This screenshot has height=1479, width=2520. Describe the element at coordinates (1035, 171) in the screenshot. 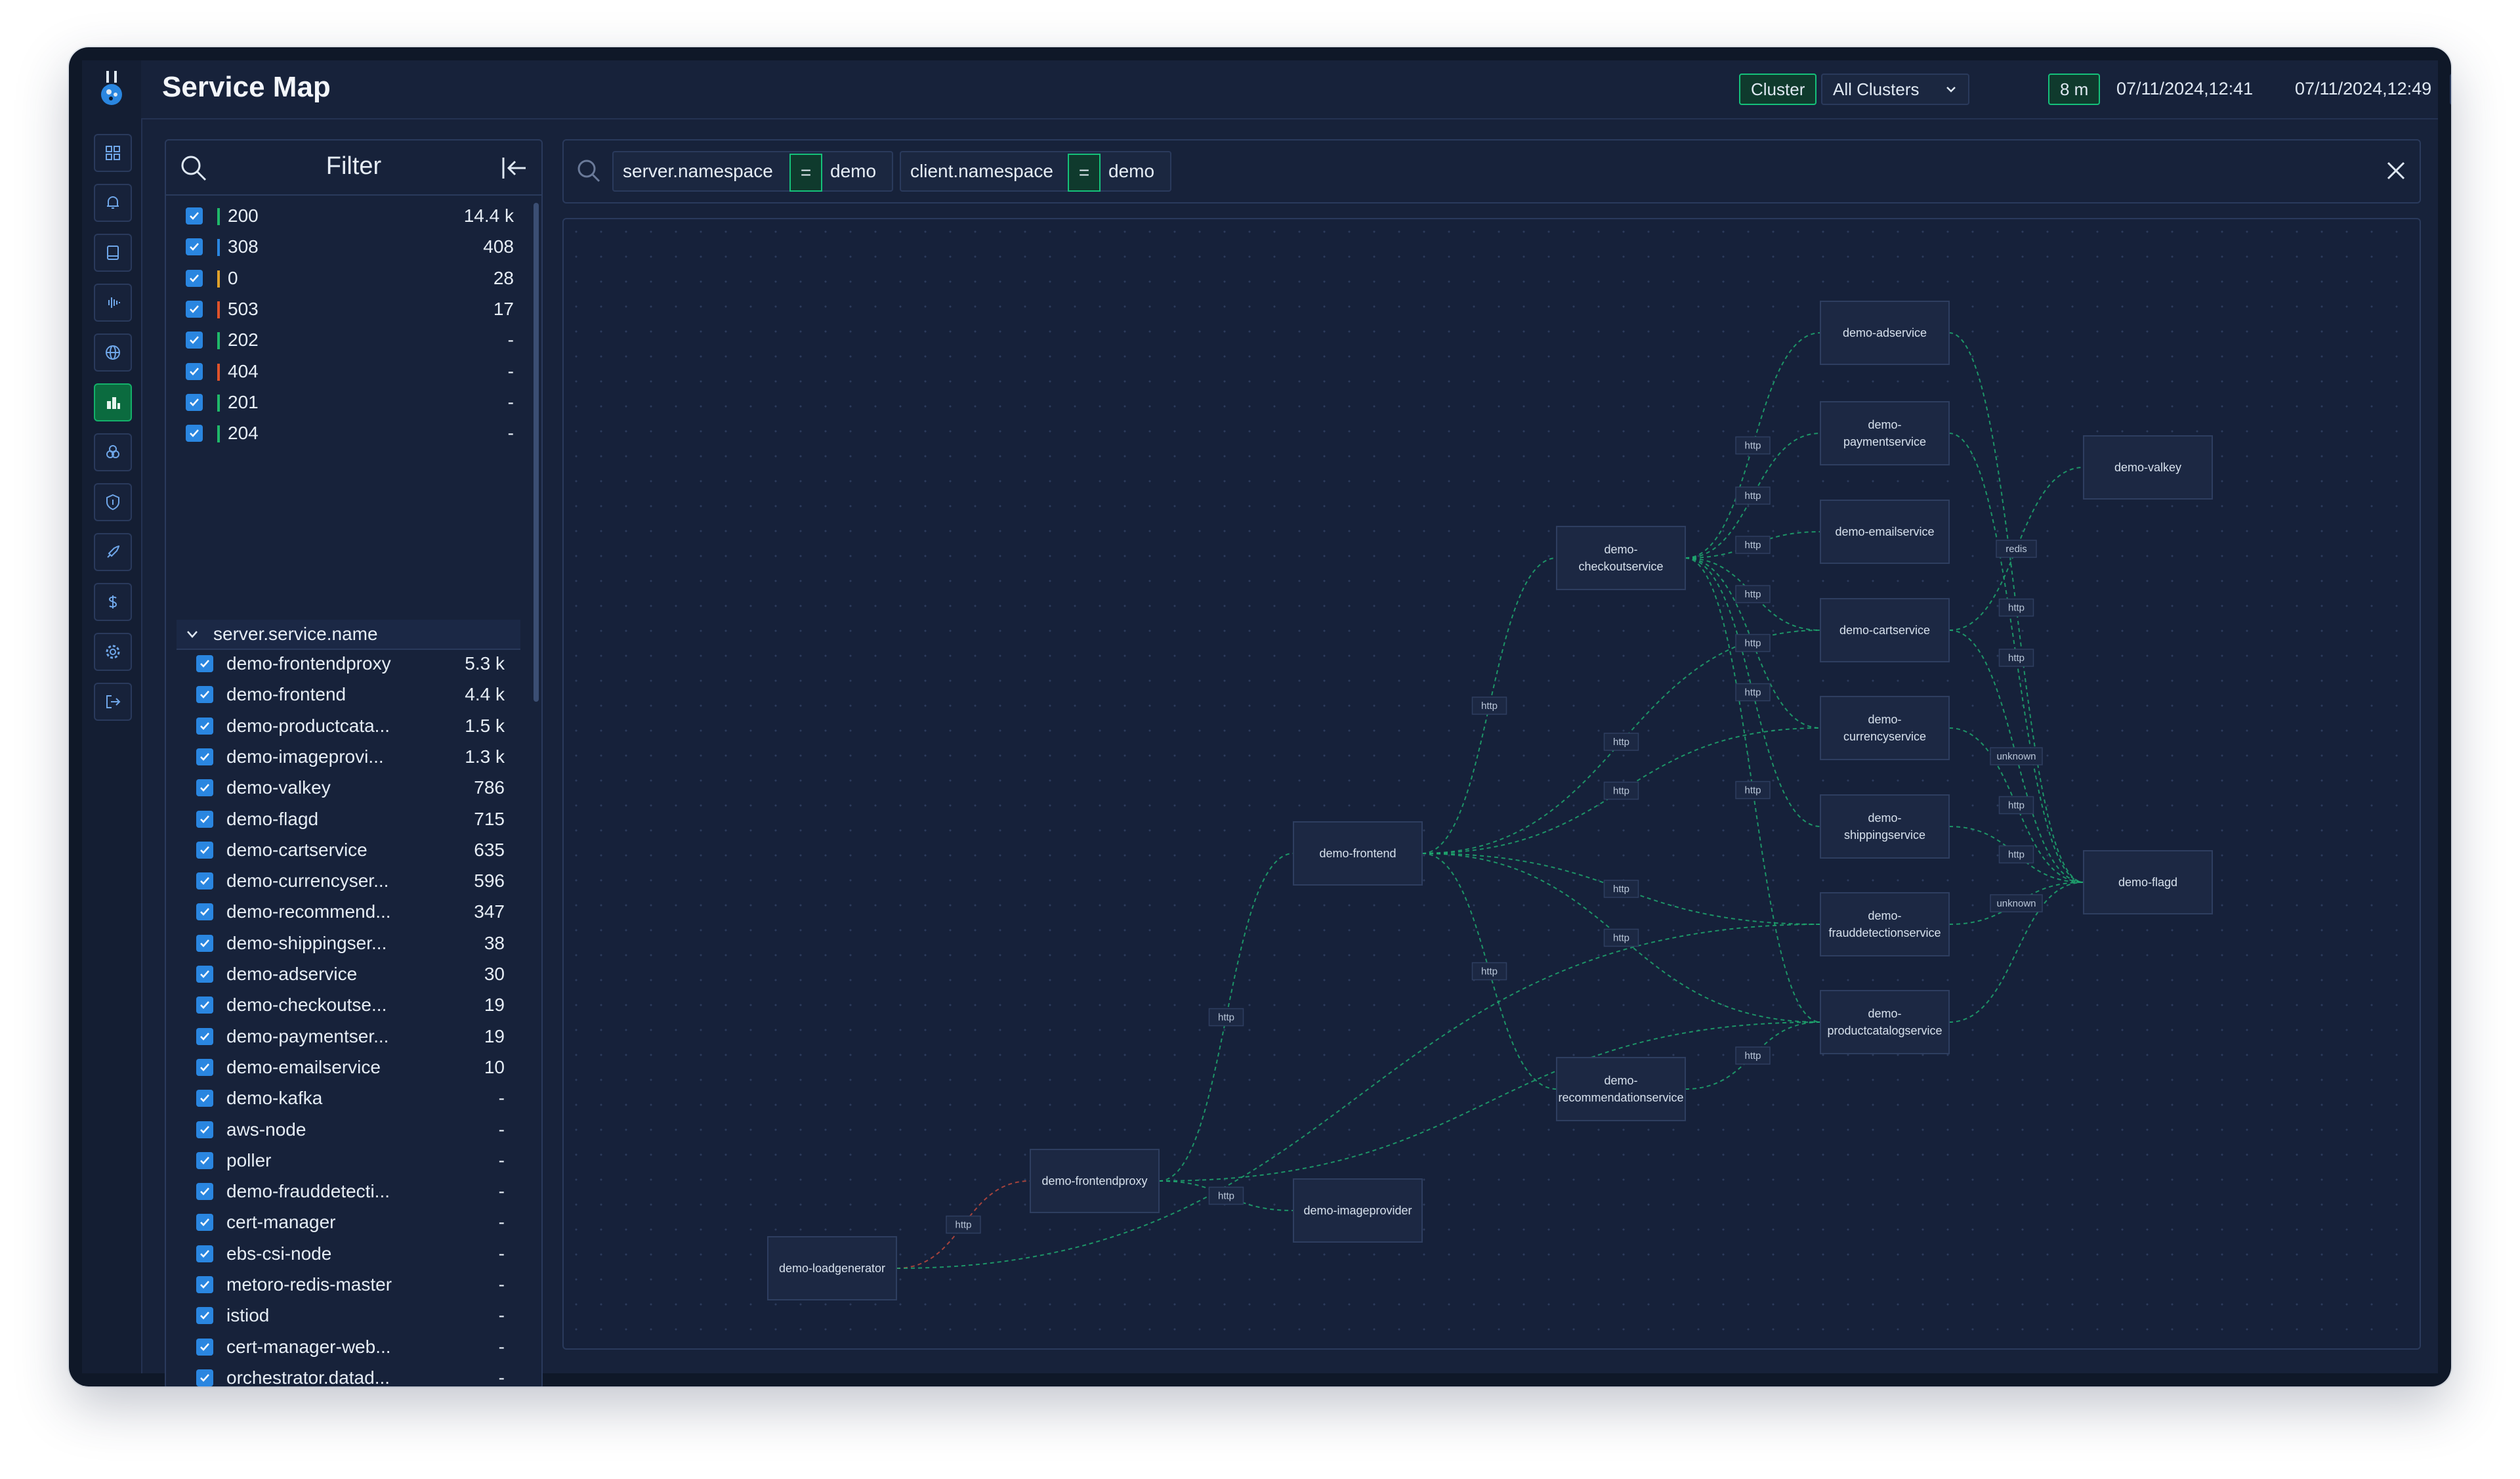

I see `filter-pill-client-namespace: client.namespace = demo` at that location.